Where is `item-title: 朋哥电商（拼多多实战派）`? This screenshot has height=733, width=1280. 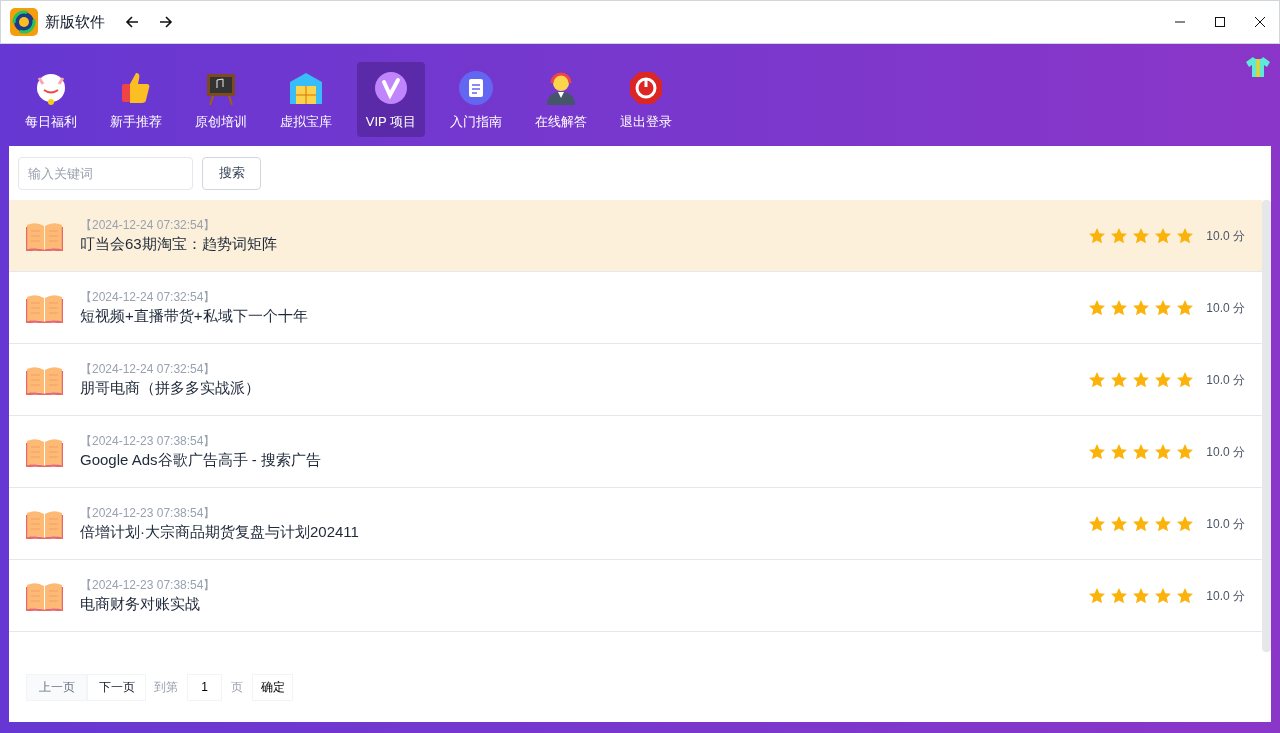
item-title: 朋哥电商（拼多多实战派） is located at coordinates (170, 387).